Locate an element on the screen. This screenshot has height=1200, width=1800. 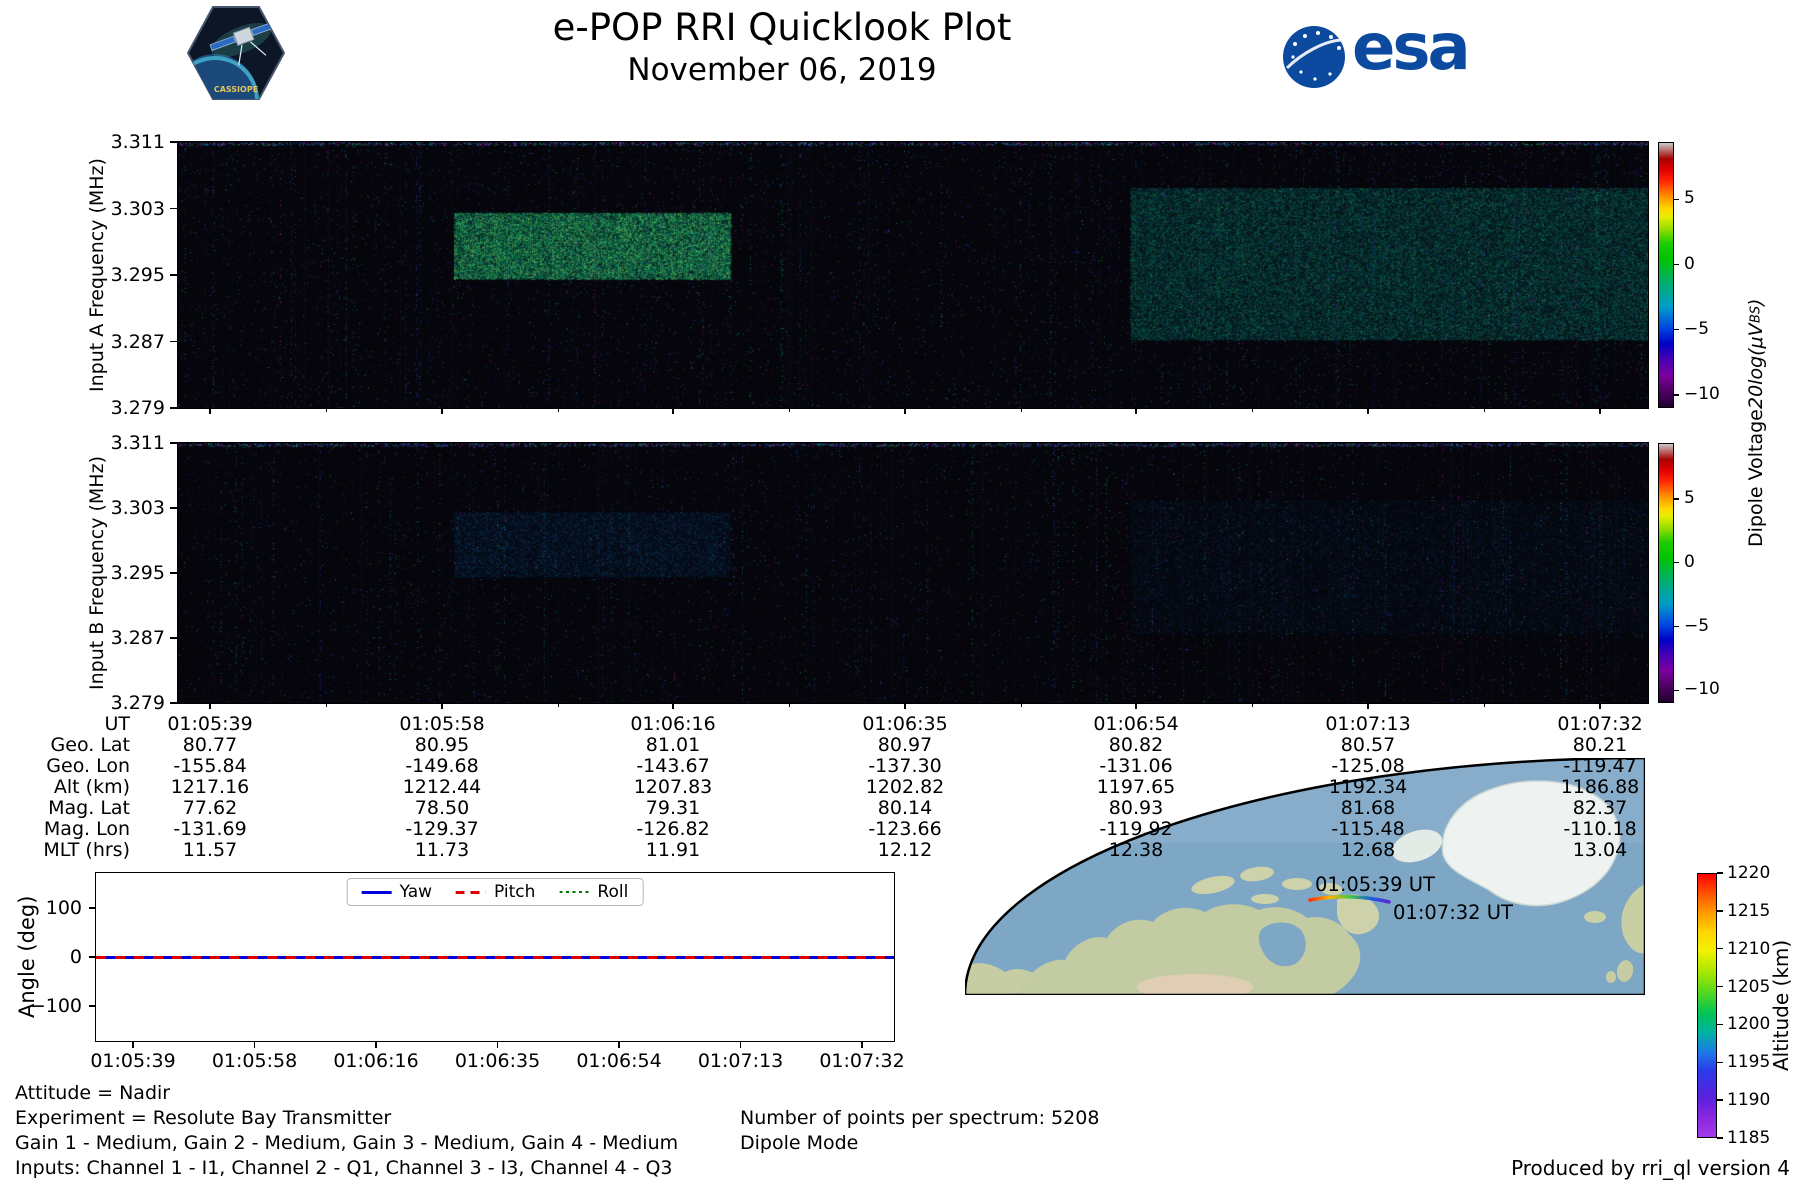
alt-tick-label: 1215 is located at coordinates (1749, 910).